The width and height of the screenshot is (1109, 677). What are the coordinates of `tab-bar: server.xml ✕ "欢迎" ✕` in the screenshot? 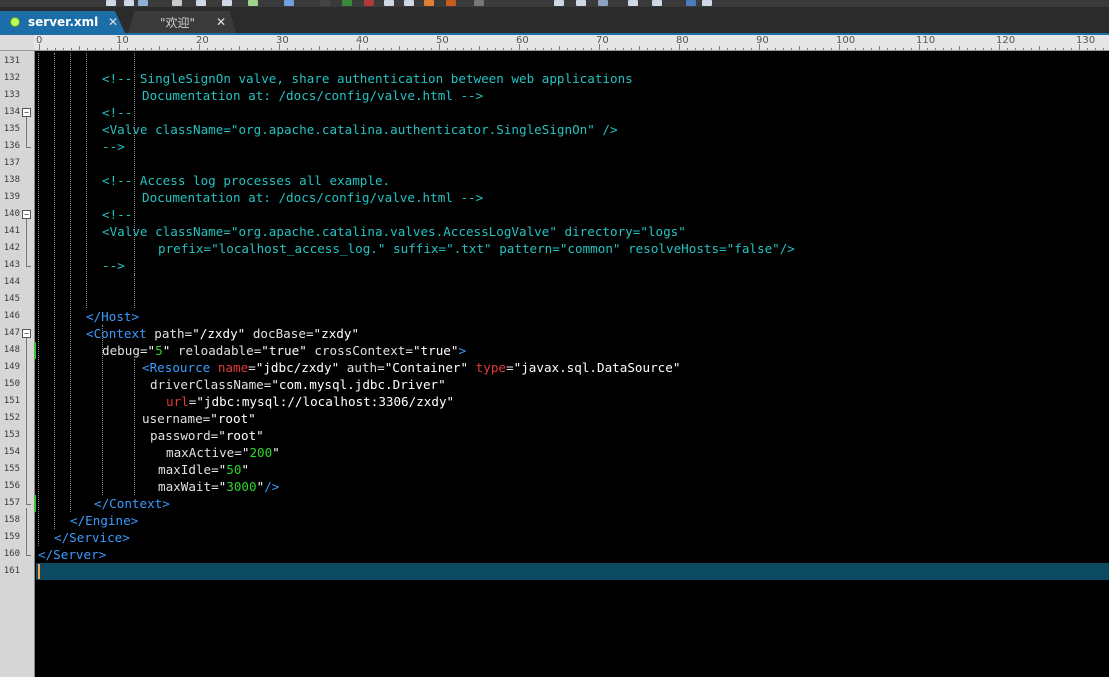 It's located at (554, 21).